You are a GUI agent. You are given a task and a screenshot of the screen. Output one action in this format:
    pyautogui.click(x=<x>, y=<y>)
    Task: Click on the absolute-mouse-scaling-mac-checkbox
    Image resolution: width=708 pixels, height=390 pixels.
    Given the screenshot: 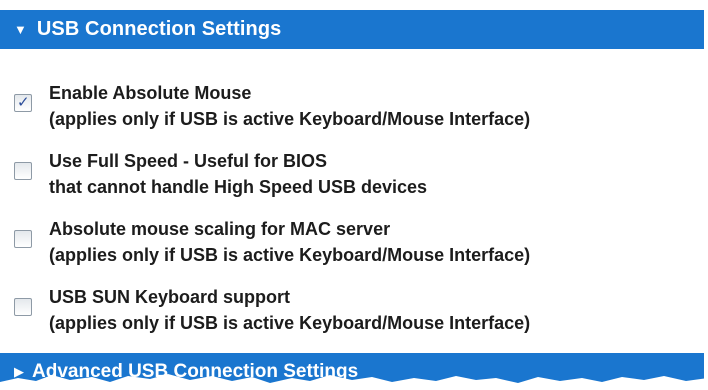 What is the action you would take?
    pyautogui.click(x=23, y=239)
    